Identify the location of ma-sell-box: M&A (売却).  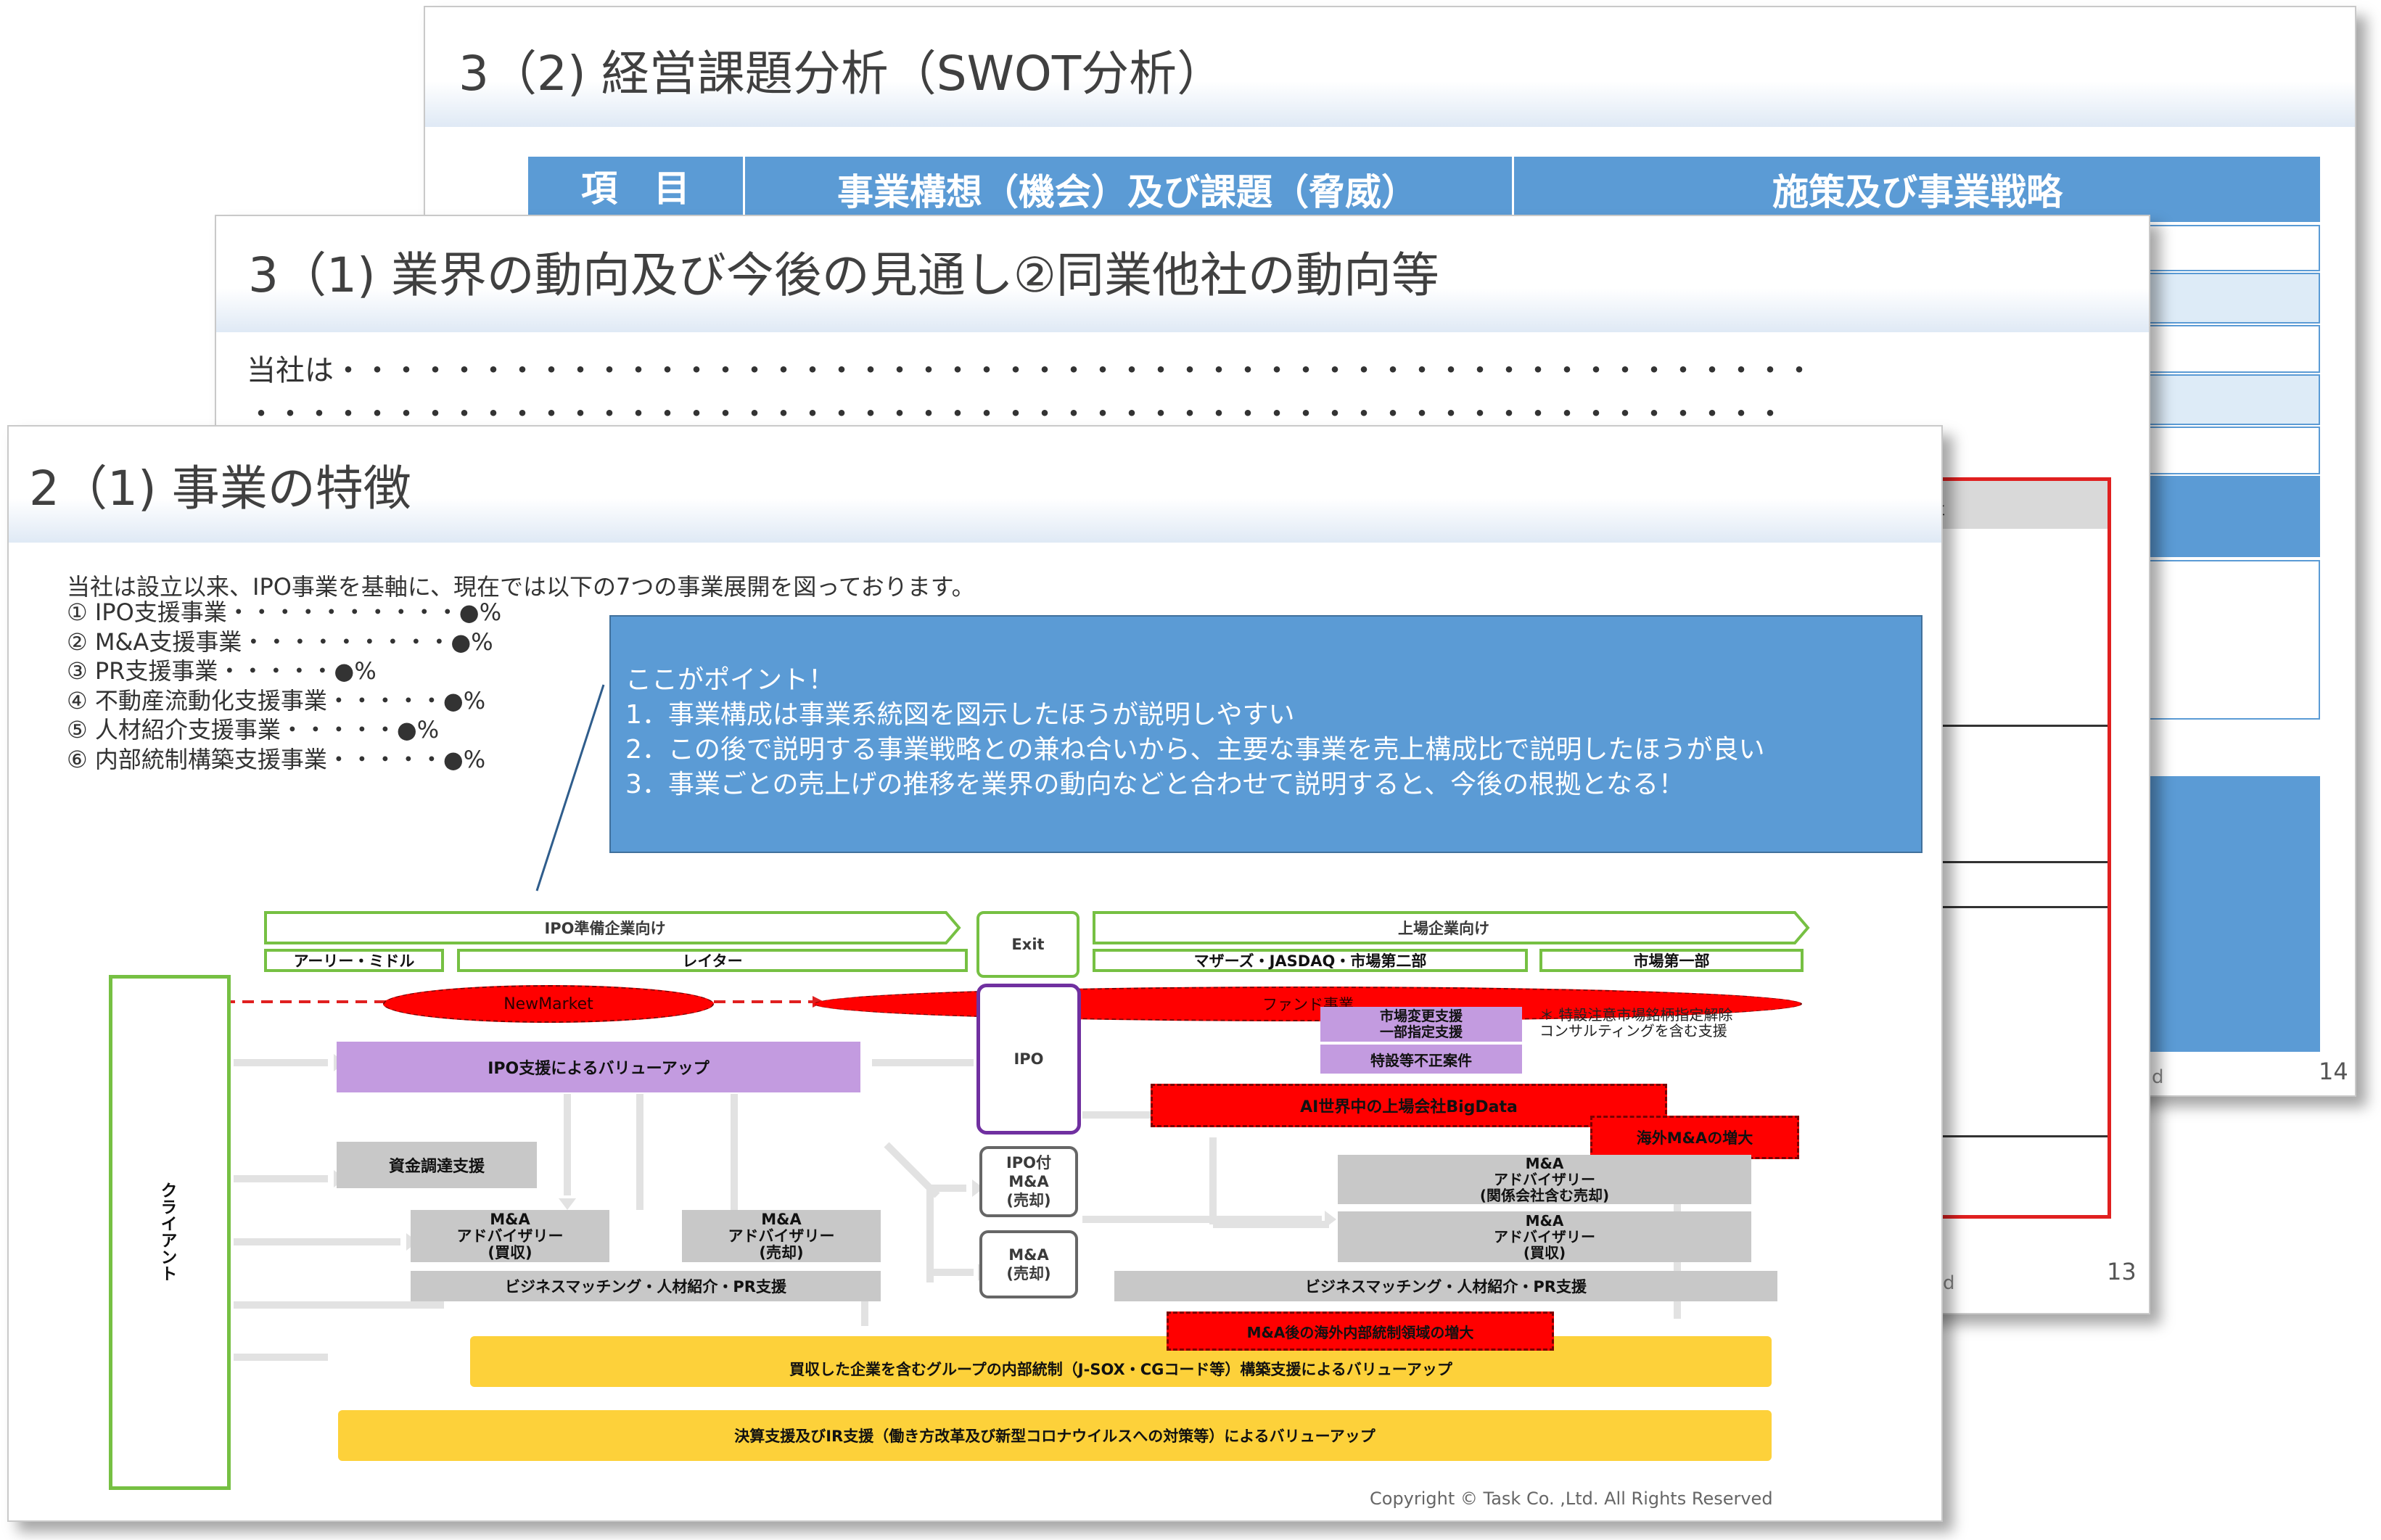
(1028, 1264).